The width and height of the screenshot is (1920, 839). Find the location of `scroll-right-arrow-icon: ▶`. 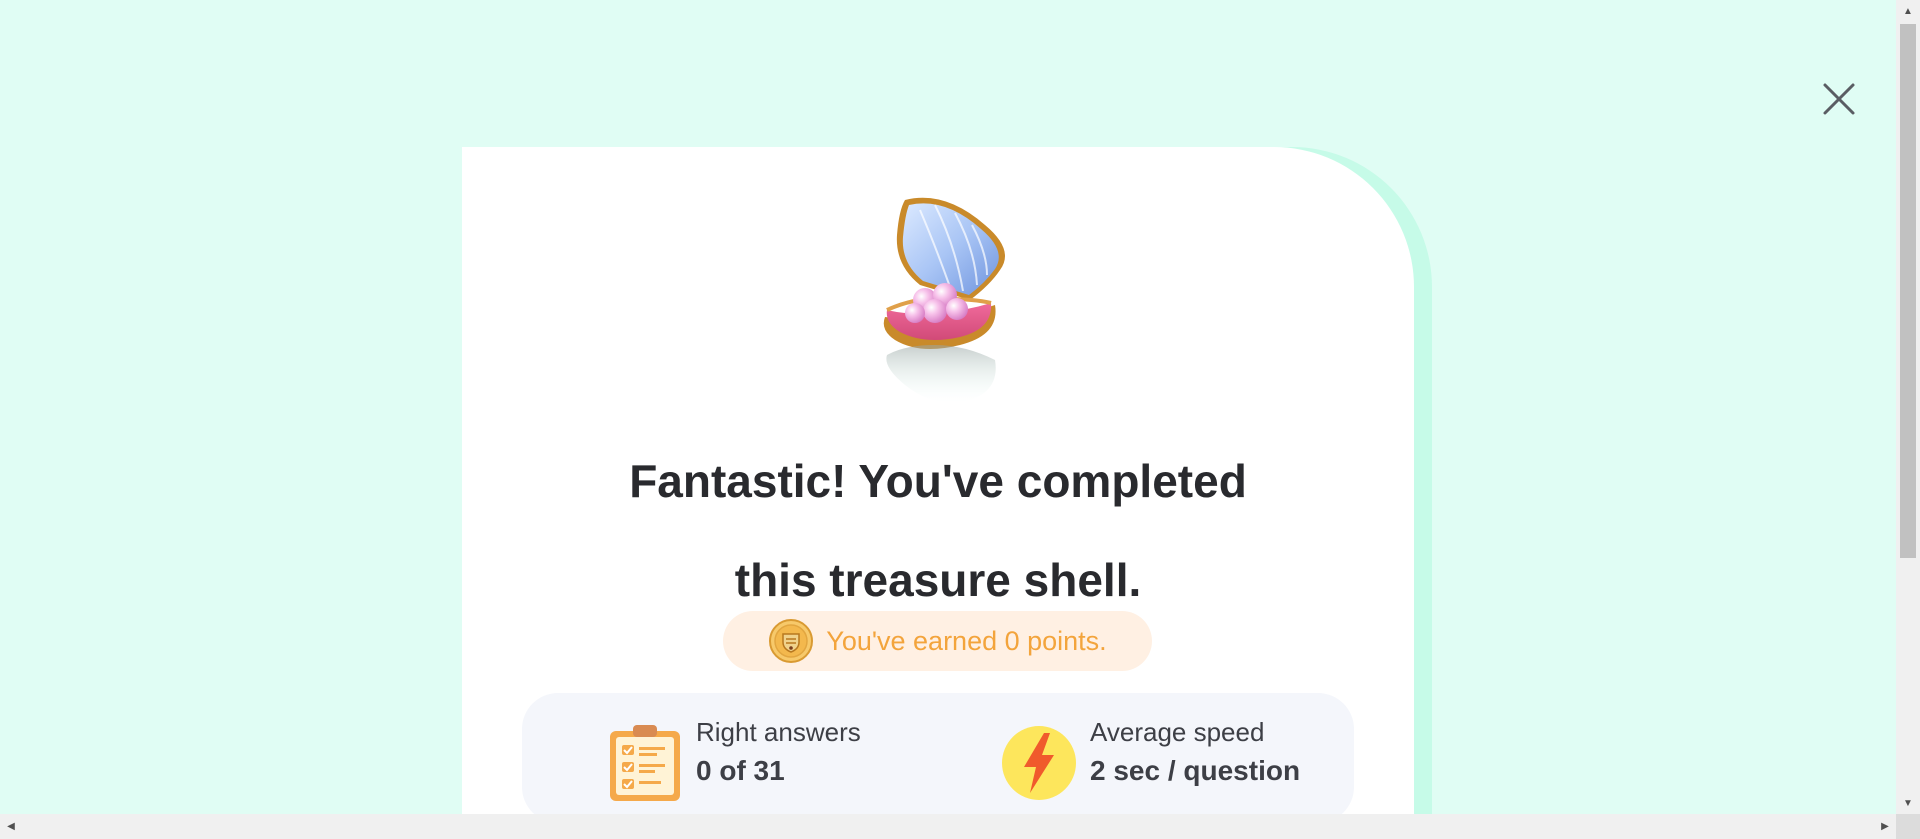

scroll-right-arrow-icon: ▶ is located at coordinates (1885, 826).